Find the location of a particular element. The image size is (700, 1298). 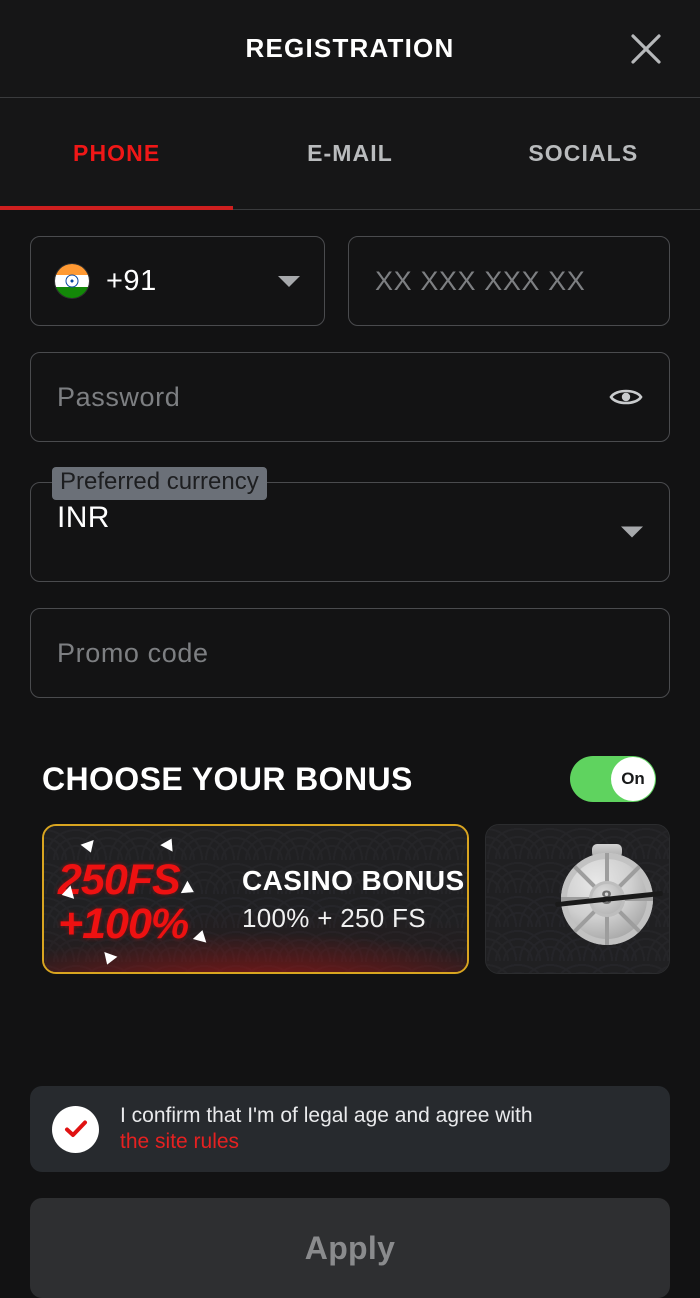

password-reveal-button is located at coordinates (626, 397).